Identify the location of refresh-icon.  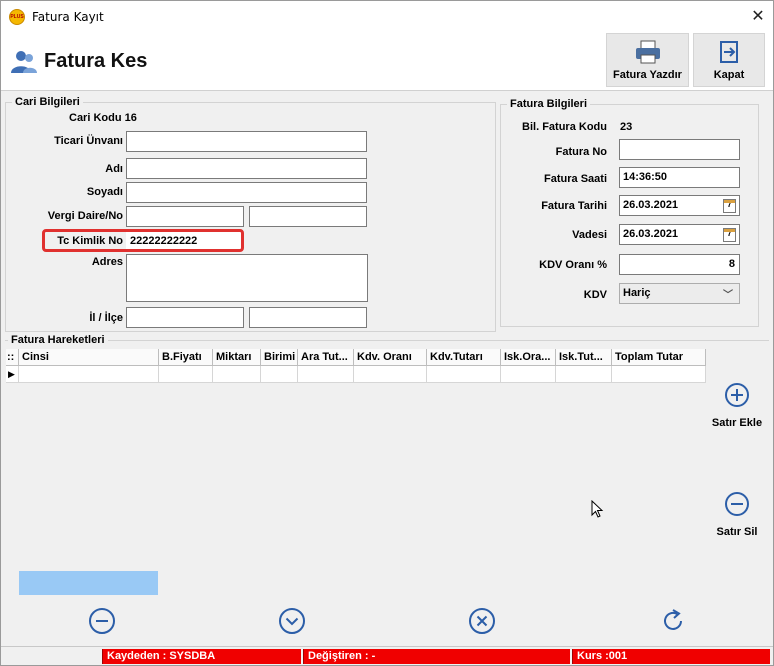
(673, 621).